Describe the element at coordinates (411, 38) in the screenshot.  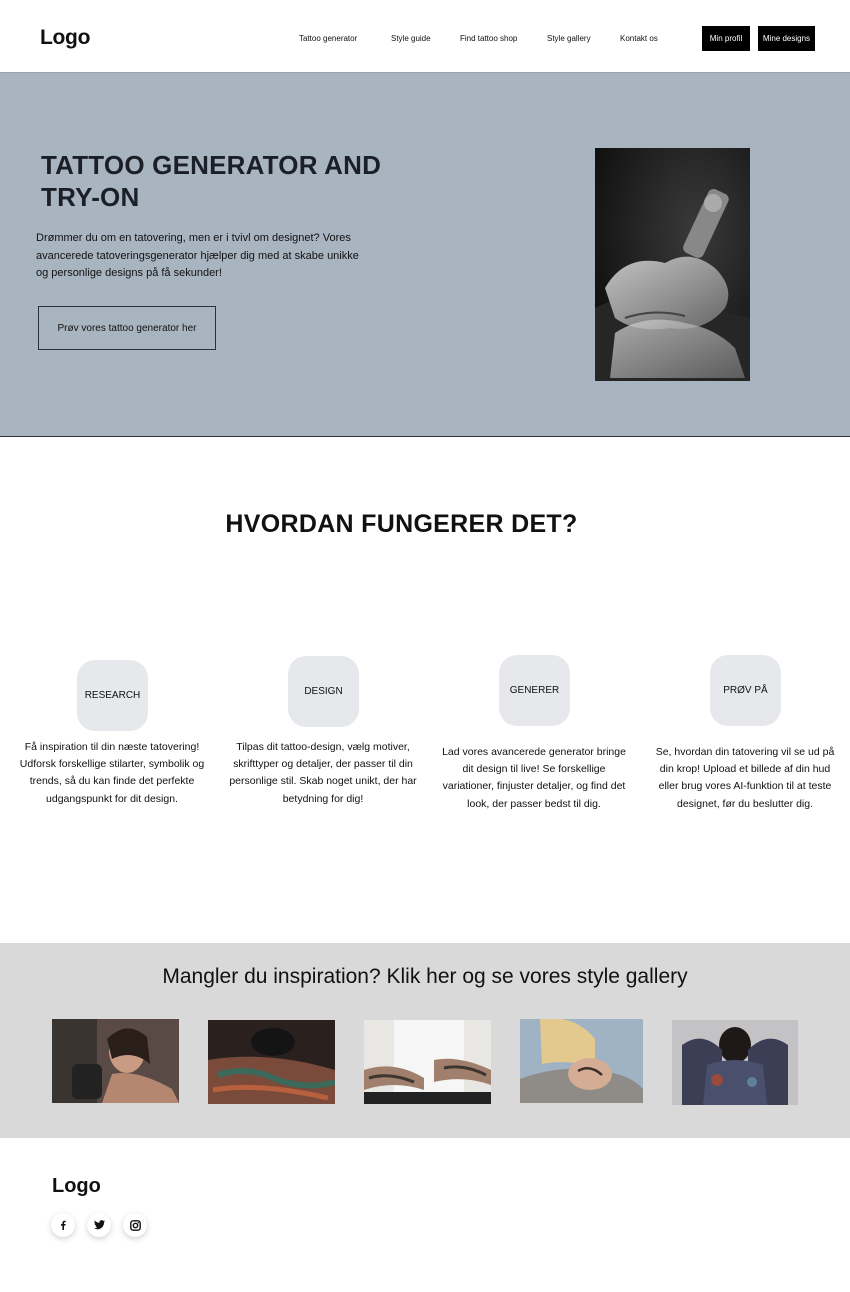
I see `nav-style-guide: Style guide` at that location.